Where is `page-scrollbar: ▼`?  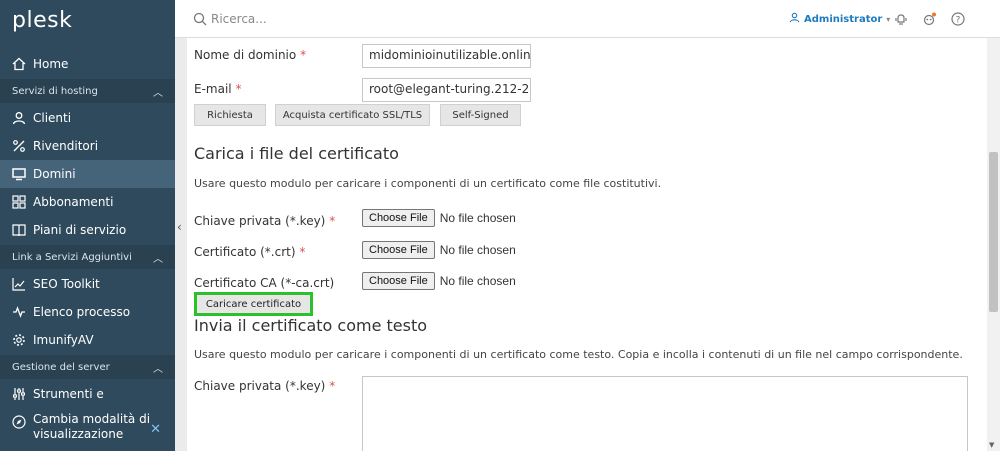
page-scrollbar: ▼ is located at coordinates (993, 244).